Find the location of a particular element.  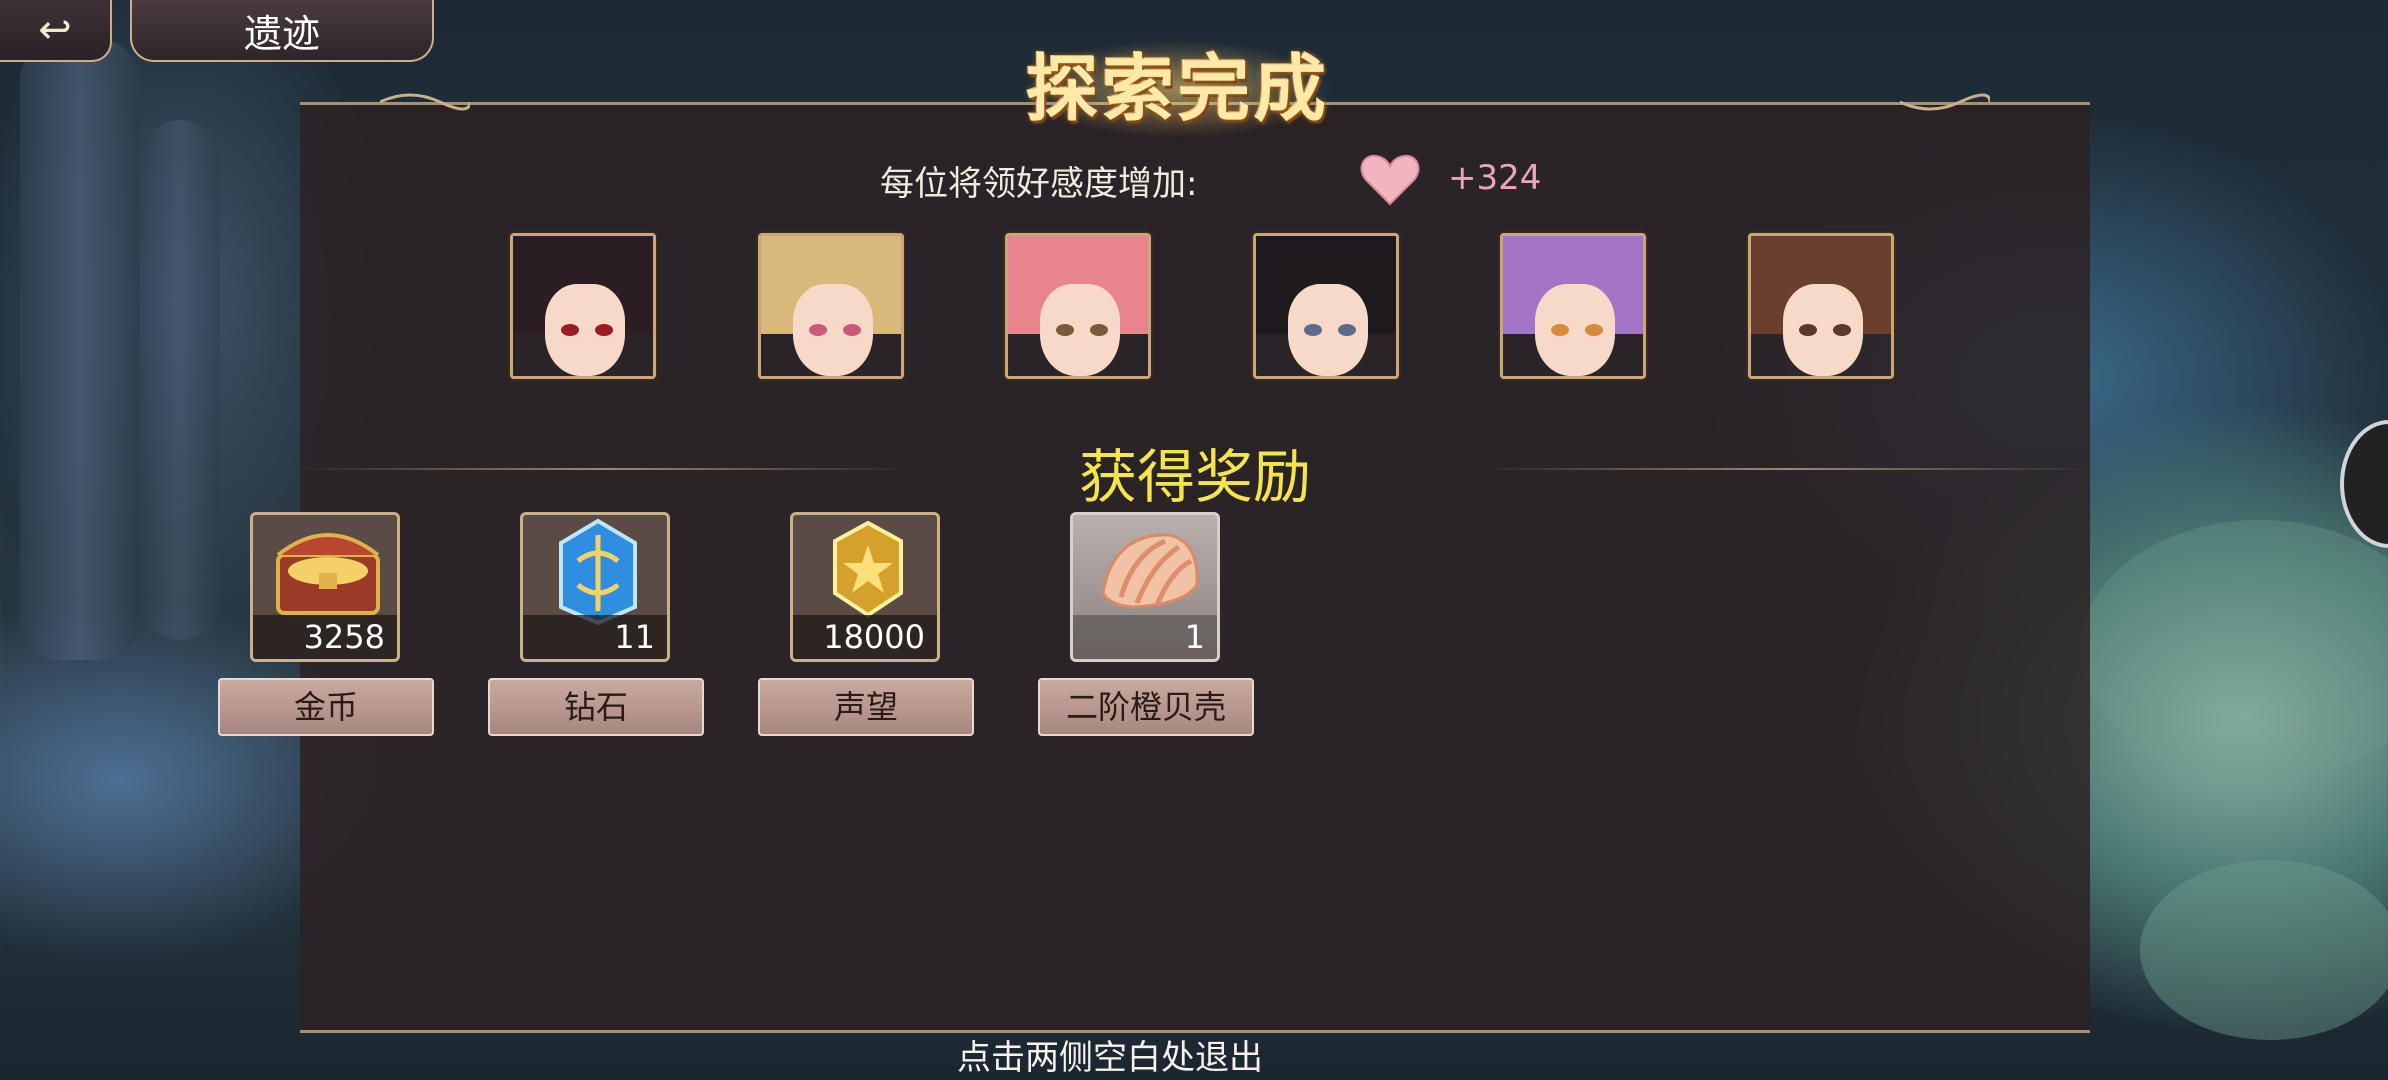

back-arrow-icon: ↩ is located at coordinates (55, 30).